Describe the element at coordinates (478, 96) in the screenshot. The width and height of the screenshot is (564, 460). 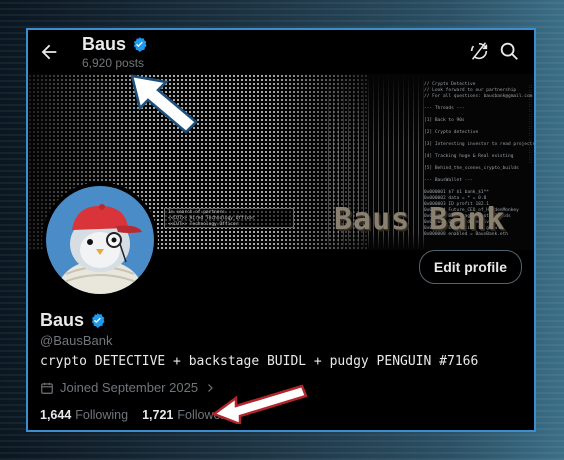
I see `terminal-line: // For all questions: bausbank@gmail.com` at that location.